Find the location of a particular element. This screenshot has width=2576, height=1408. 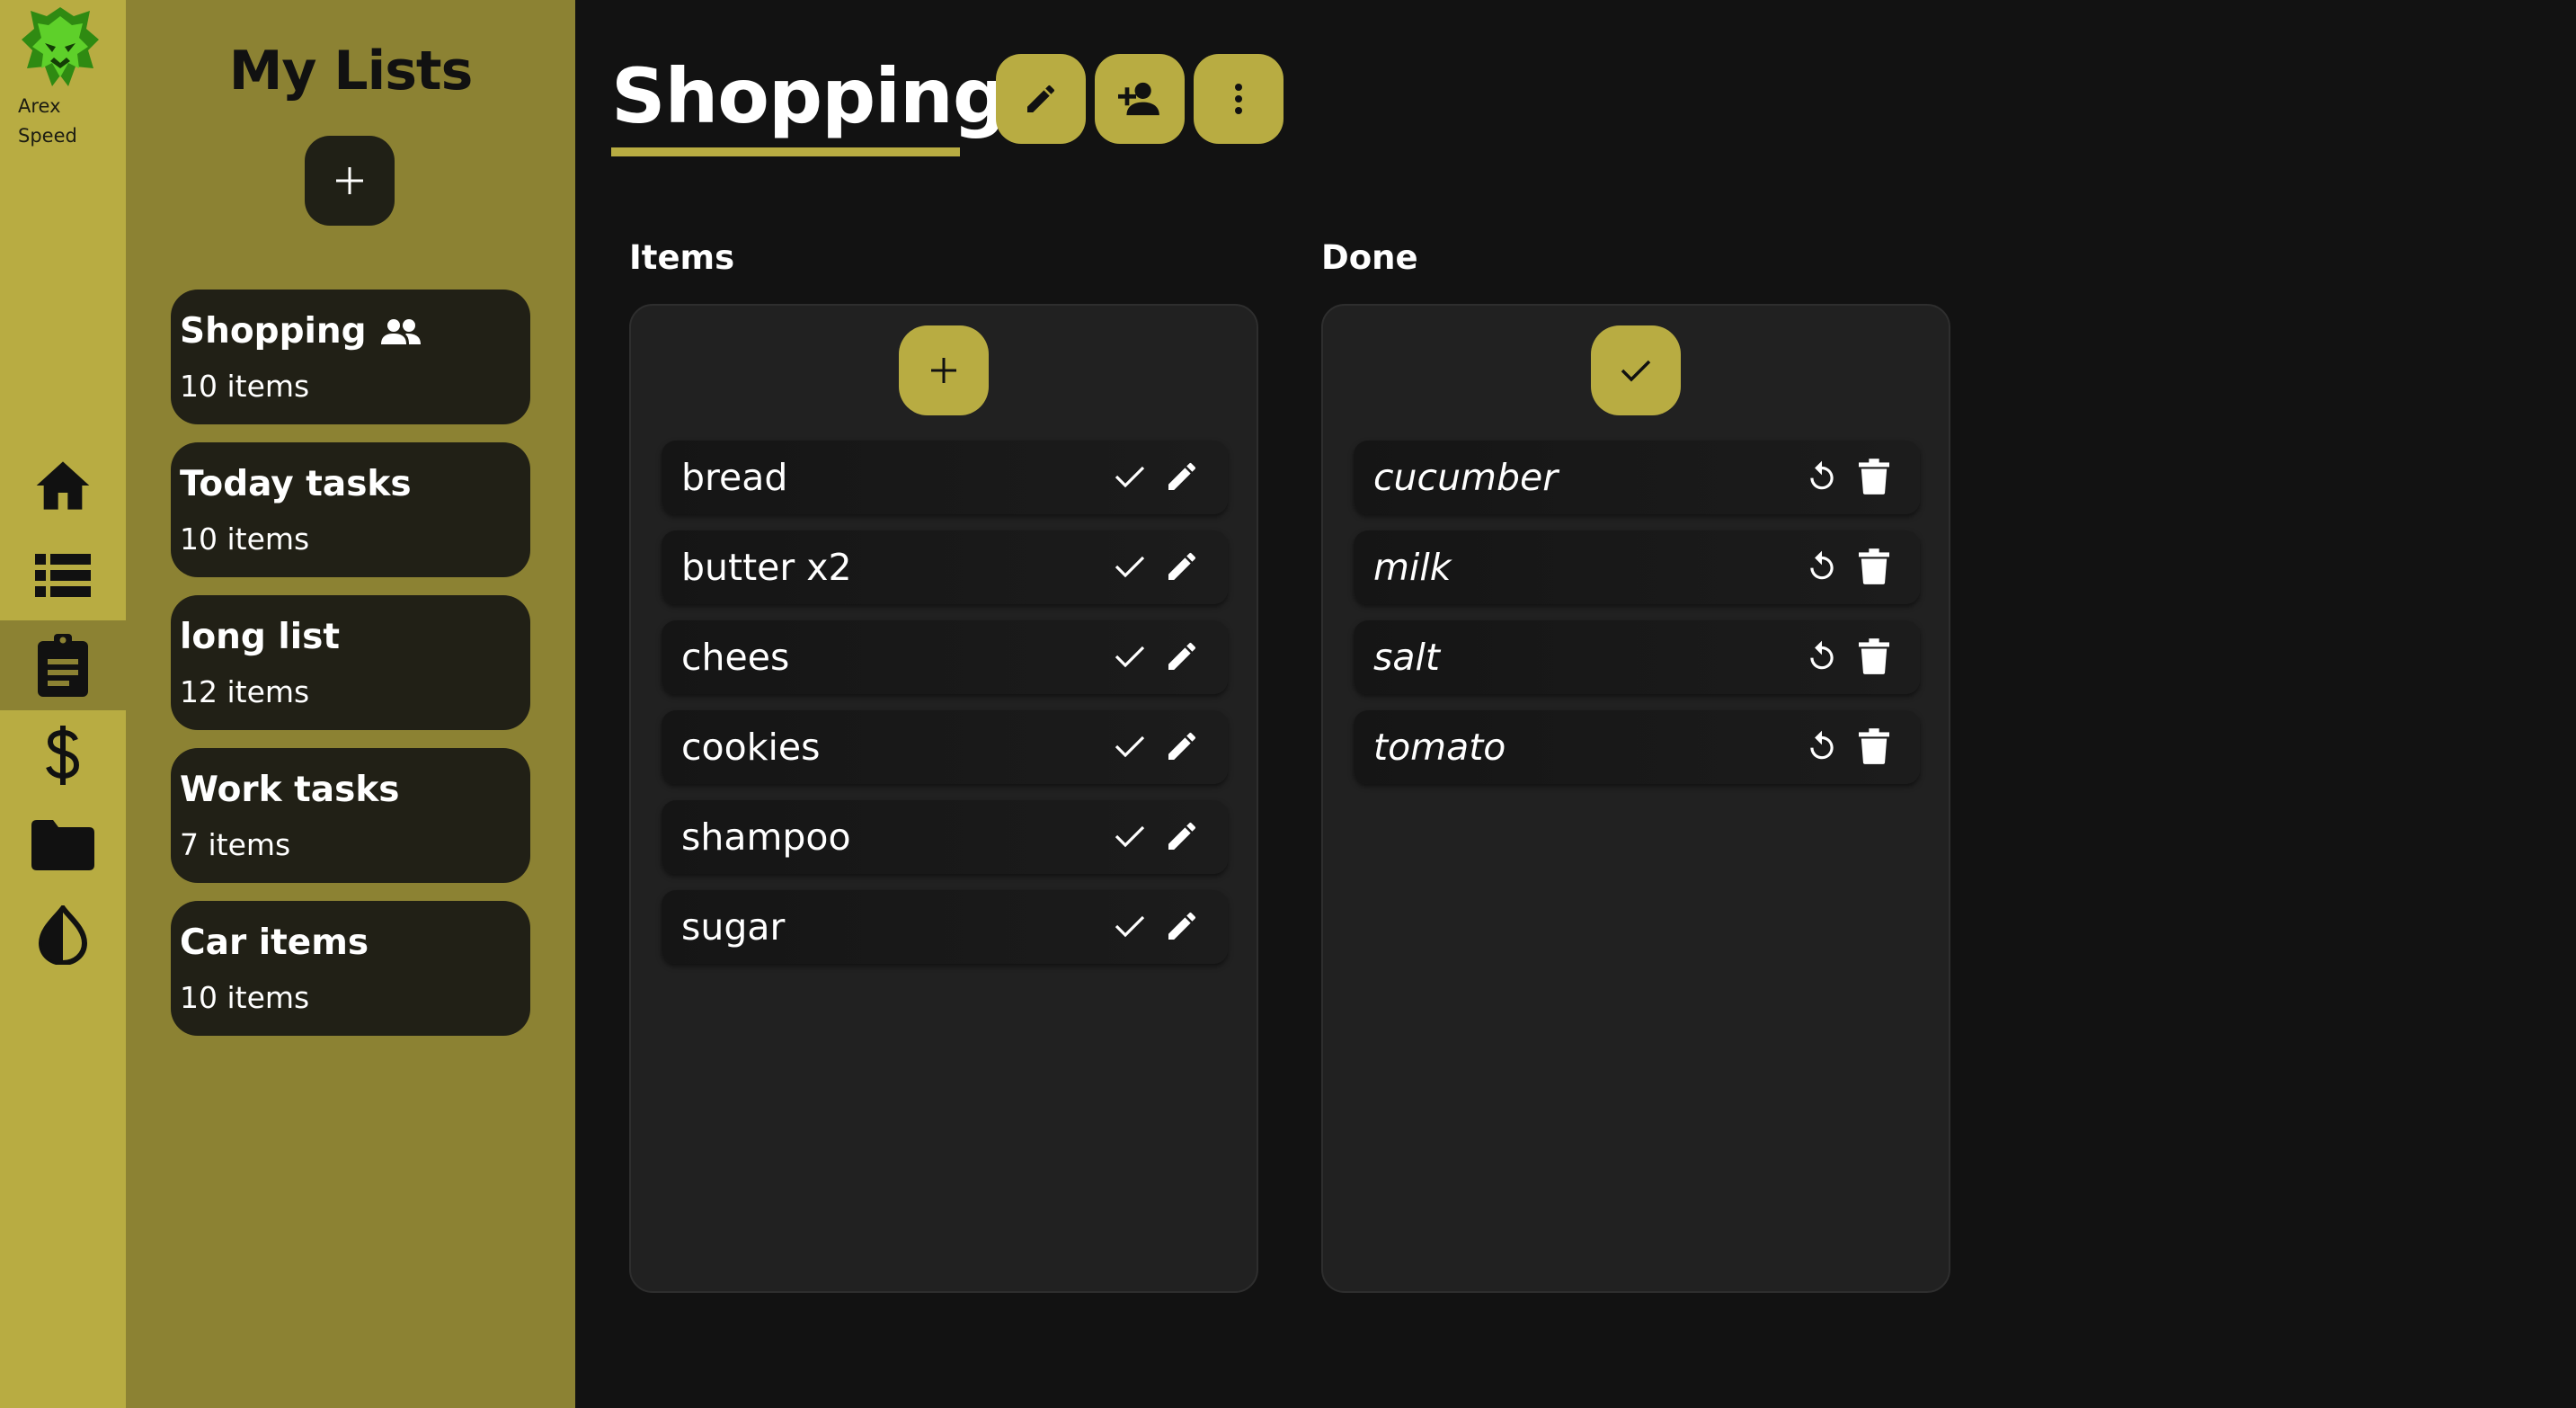

list-card-work-tasks: Work tasks 7 items is located at coordinates (350, 815).